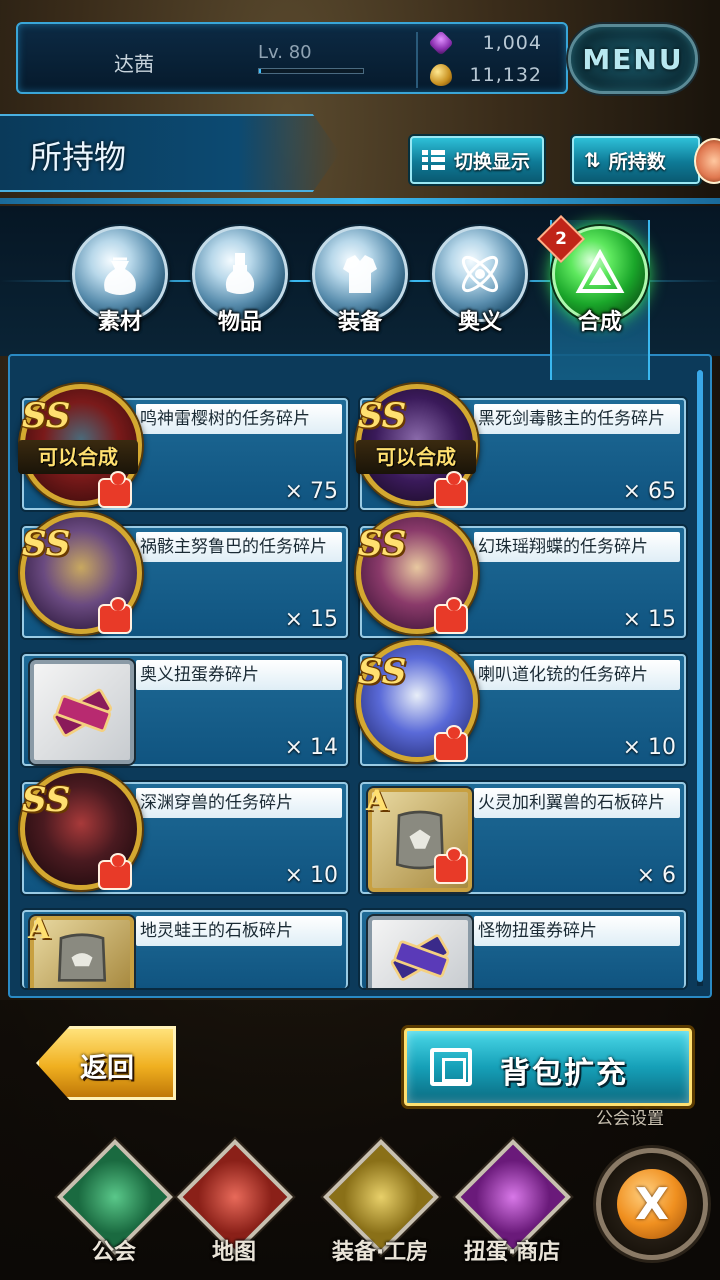  What do you see at coordinates (599, 322) in the screenshot?
I see `tab-synthesis-label: 合成` at bounding box center [599, 322].